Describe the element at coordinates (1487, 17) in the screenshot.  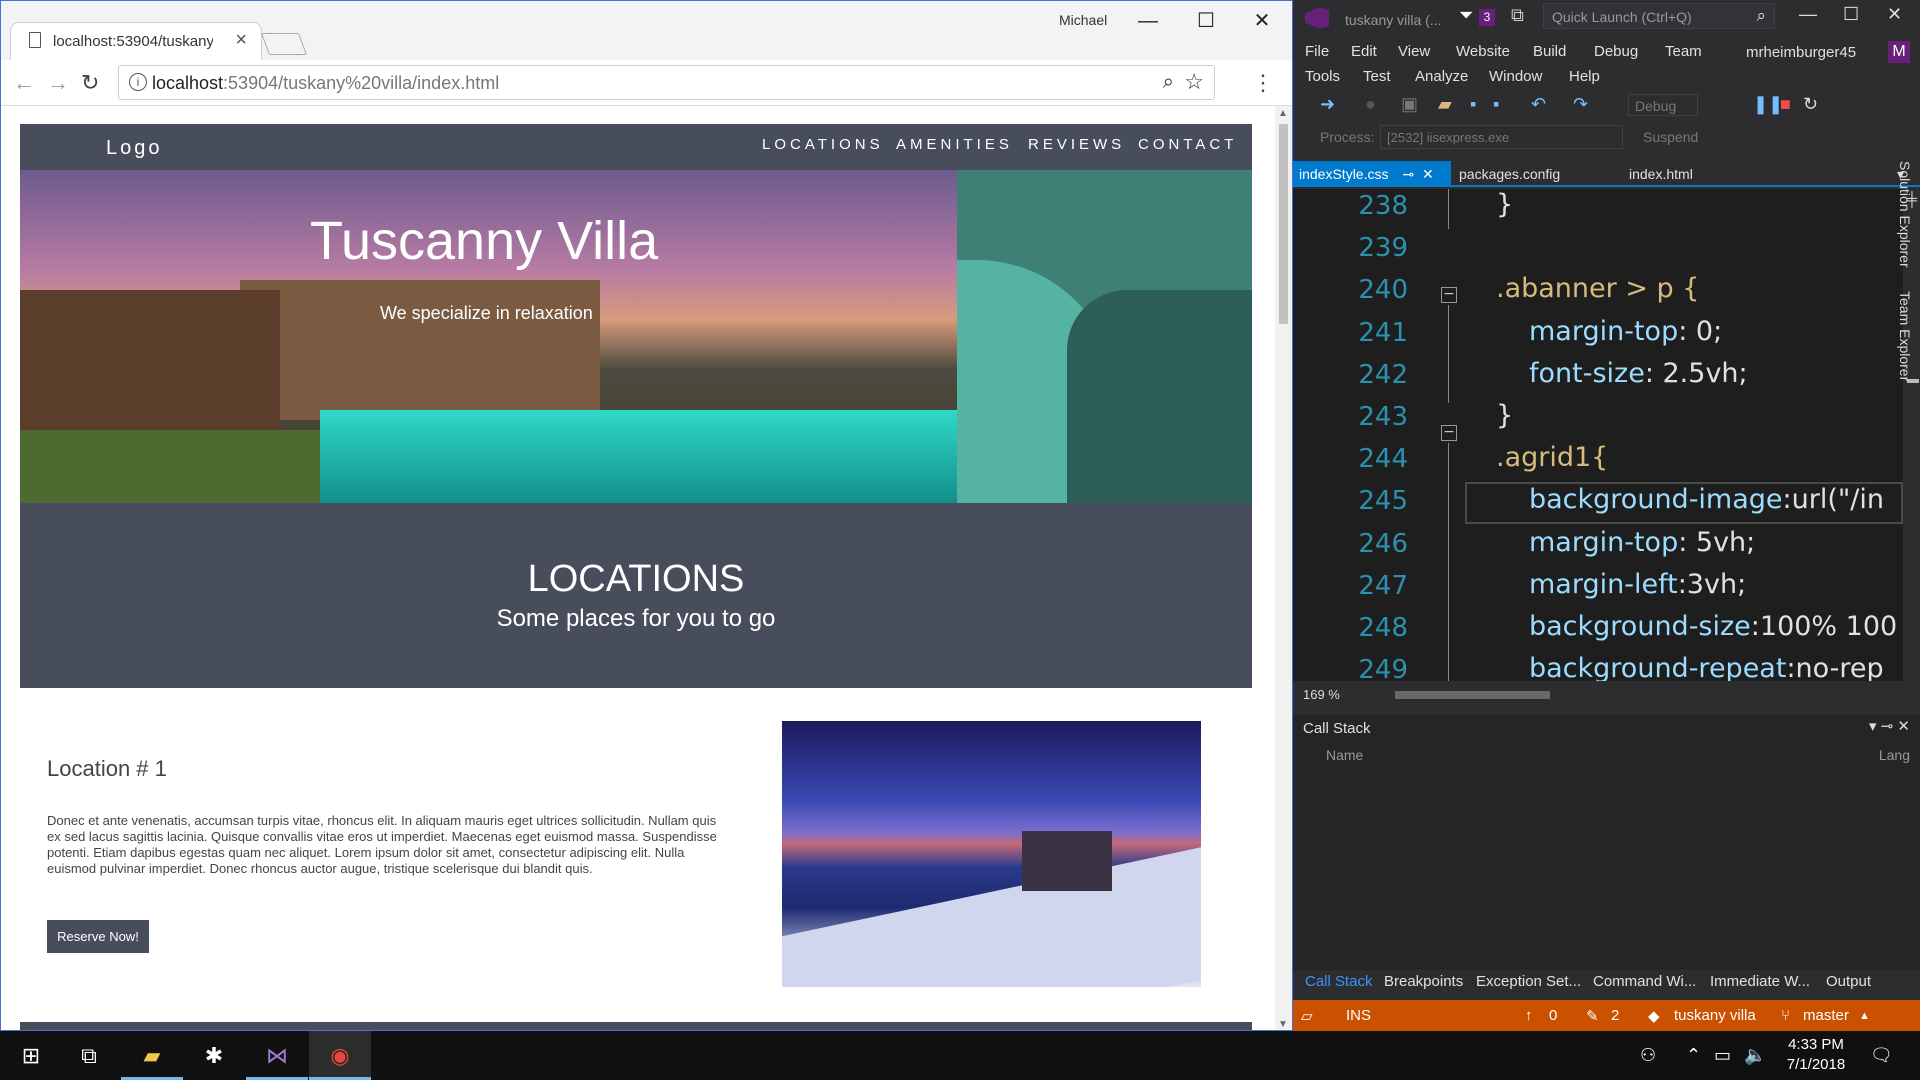
I see `notification-count: 3` at that location.